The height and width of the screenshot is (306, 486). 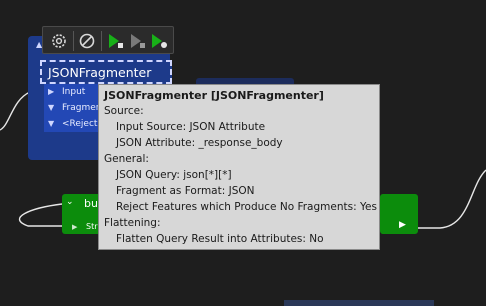 I want to click on port-rejected: ▼ <Rejected>, so click(x=80, y=124).